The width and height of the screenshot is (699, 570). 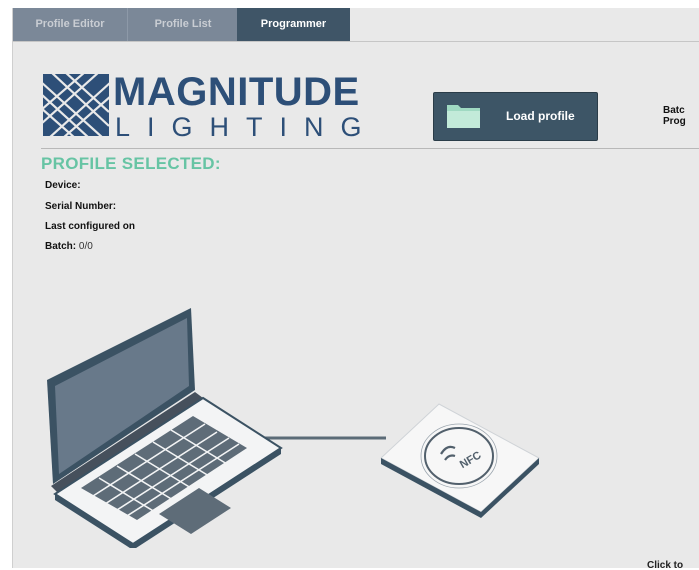 I want to click on last-configured-row: Last configured on, so click(x=90, y=226).